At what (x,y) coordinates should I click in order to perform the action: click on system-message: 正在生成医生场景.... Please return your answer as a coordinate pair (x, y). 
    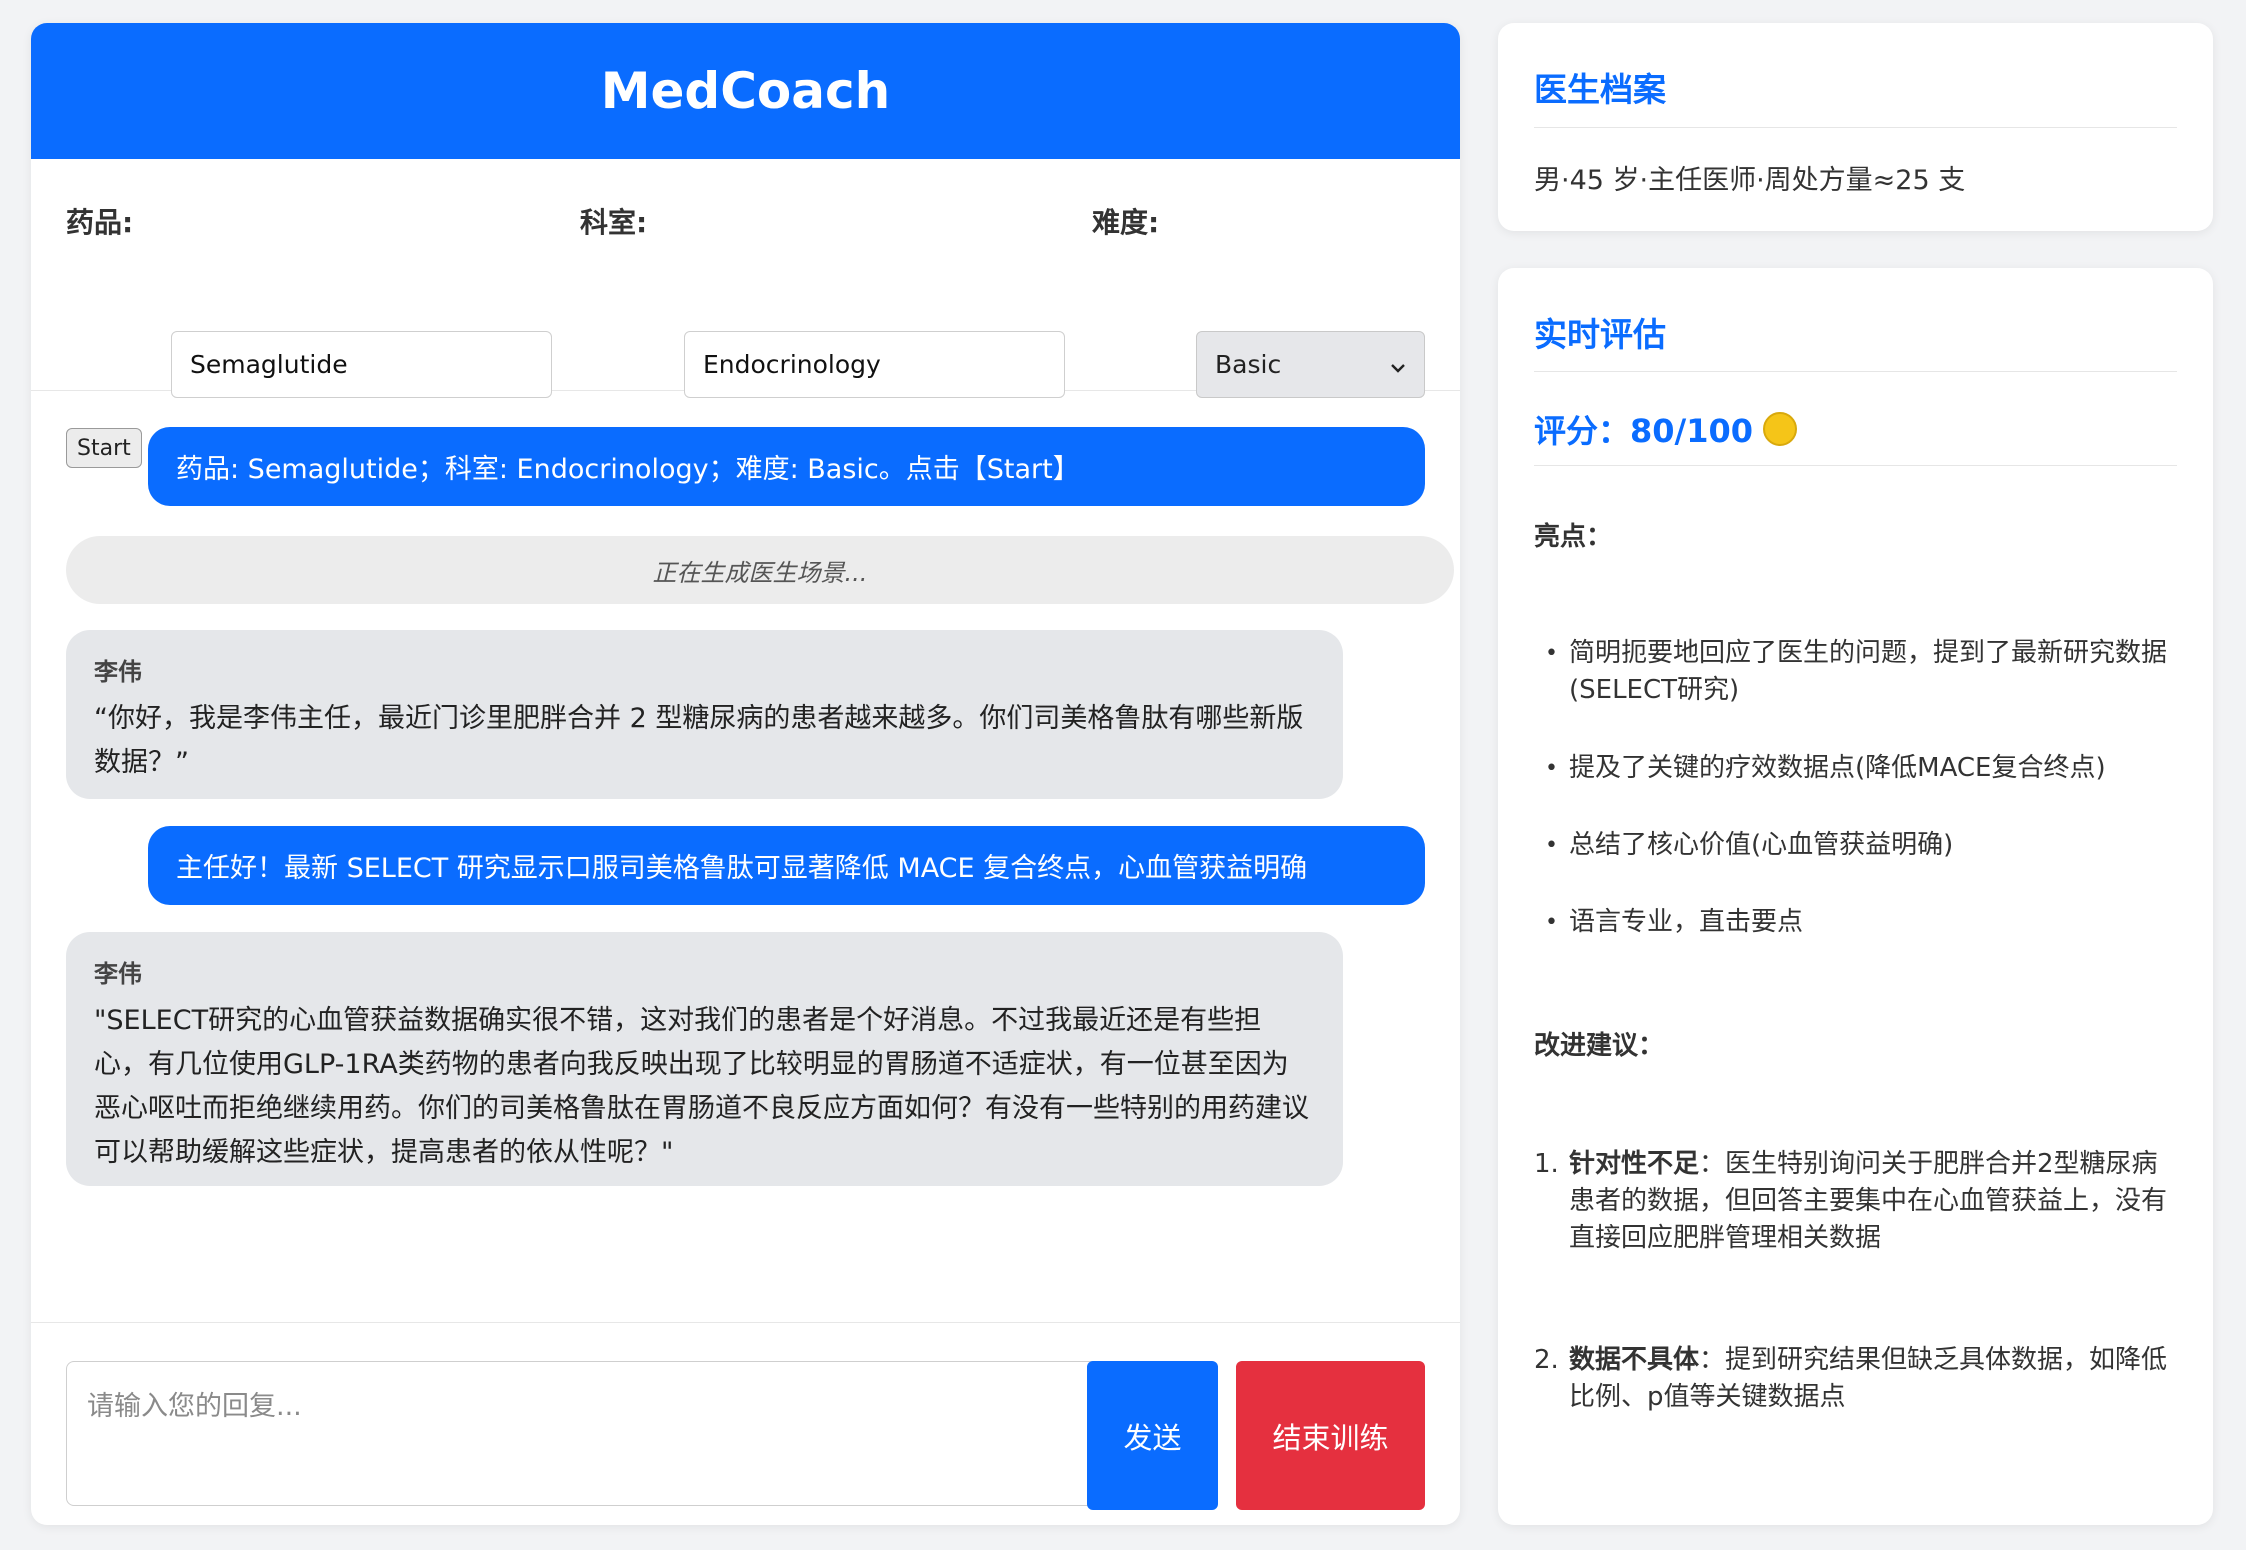
    Looking at the image, I should click on (760, 570).